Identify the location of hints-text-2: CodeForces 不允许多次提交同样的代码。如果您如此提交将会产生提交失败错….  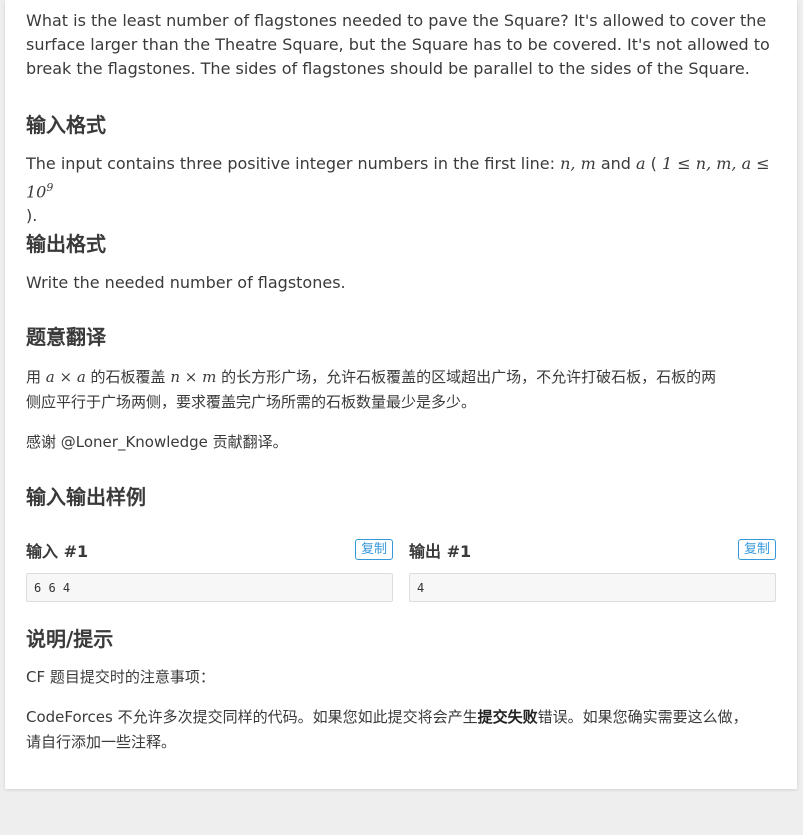
(387, 729).